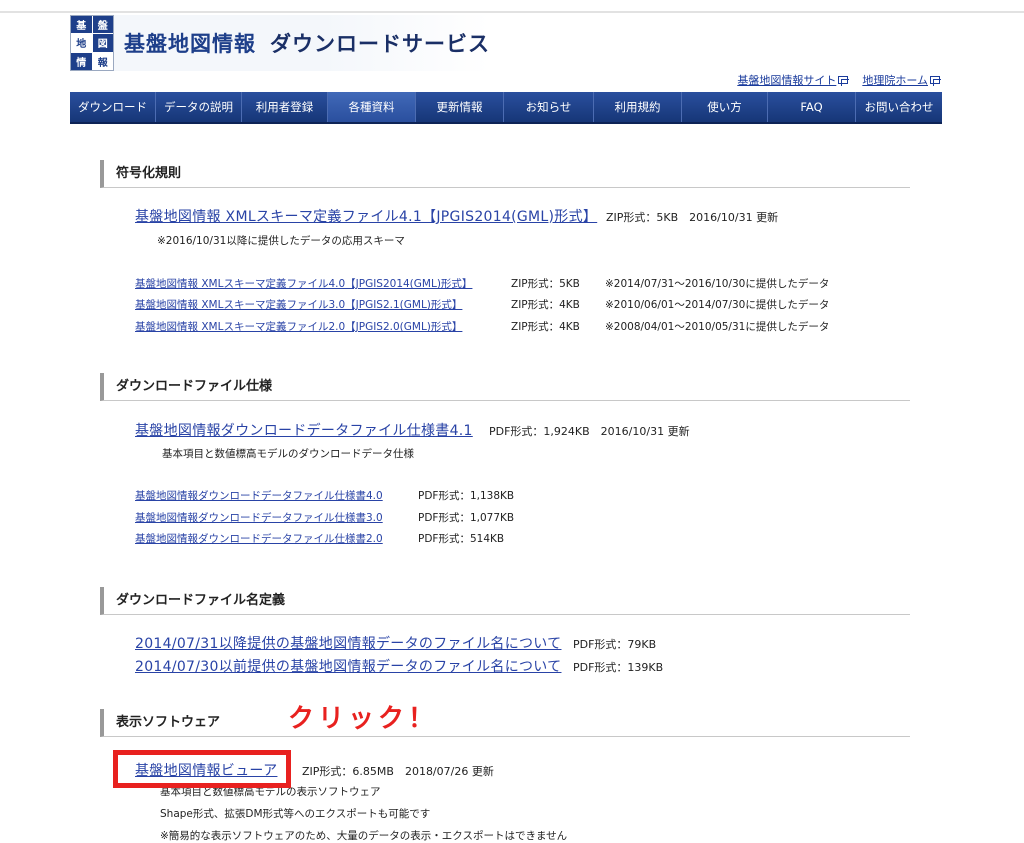 The height and width of the screenshot is (843, 1024). I want to click on logo-cell: 基, so click(81, 25).